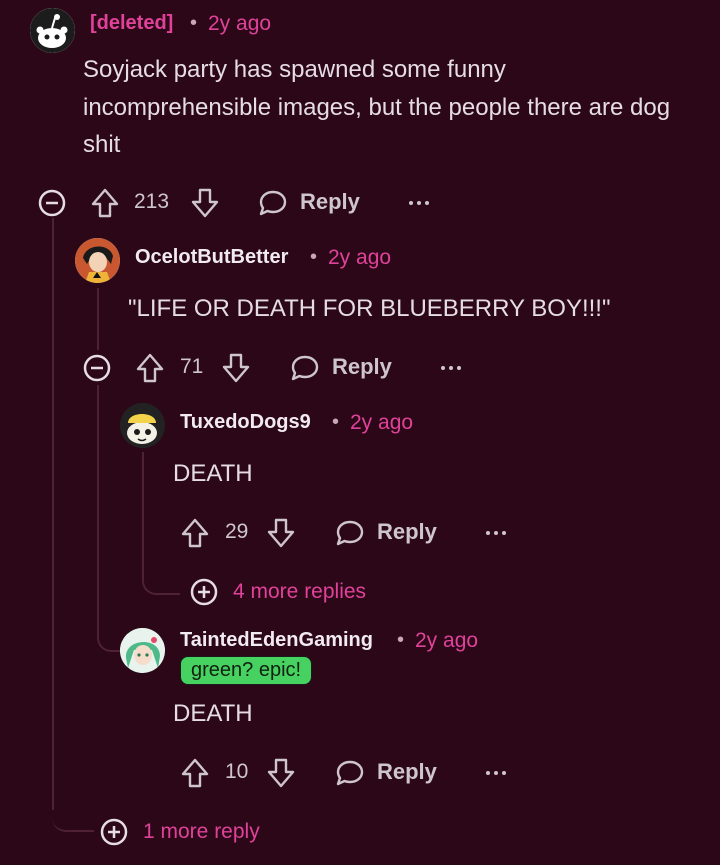  I want to click on thread-line-level1, so click(53, 514).